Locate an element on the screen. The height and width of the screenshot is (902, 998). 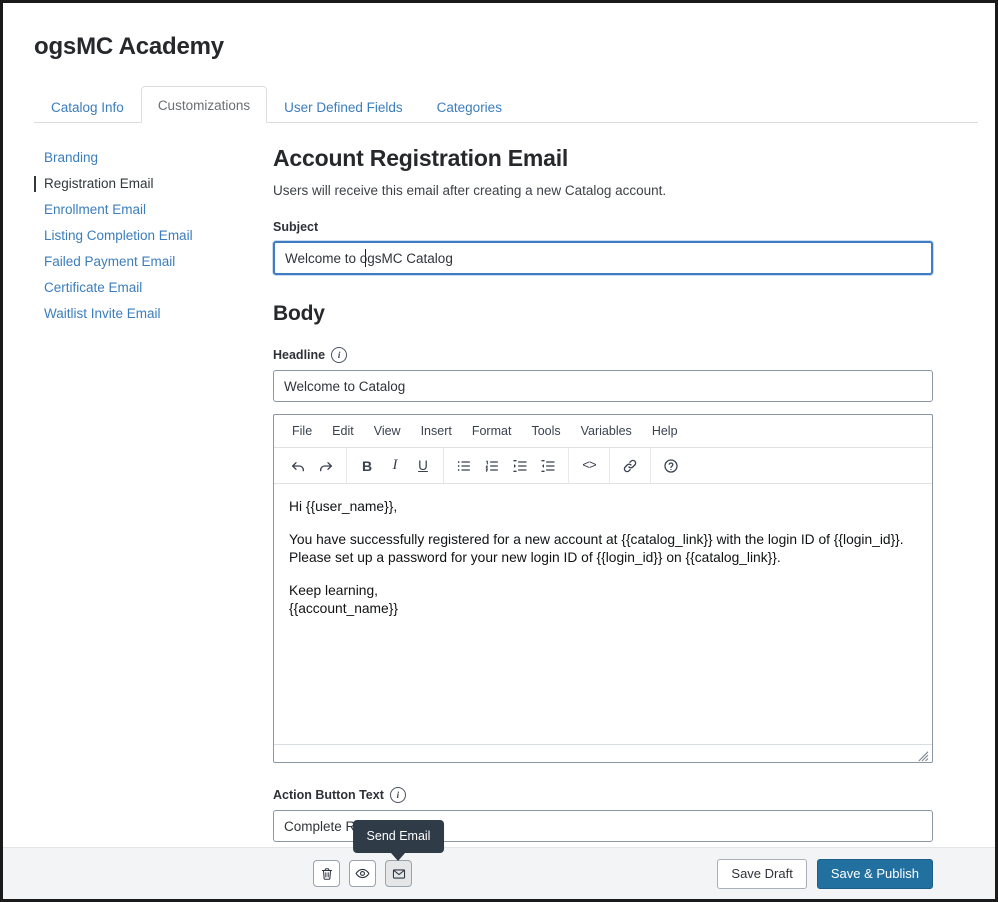
redo-icon is located at coordinates (326, 466).